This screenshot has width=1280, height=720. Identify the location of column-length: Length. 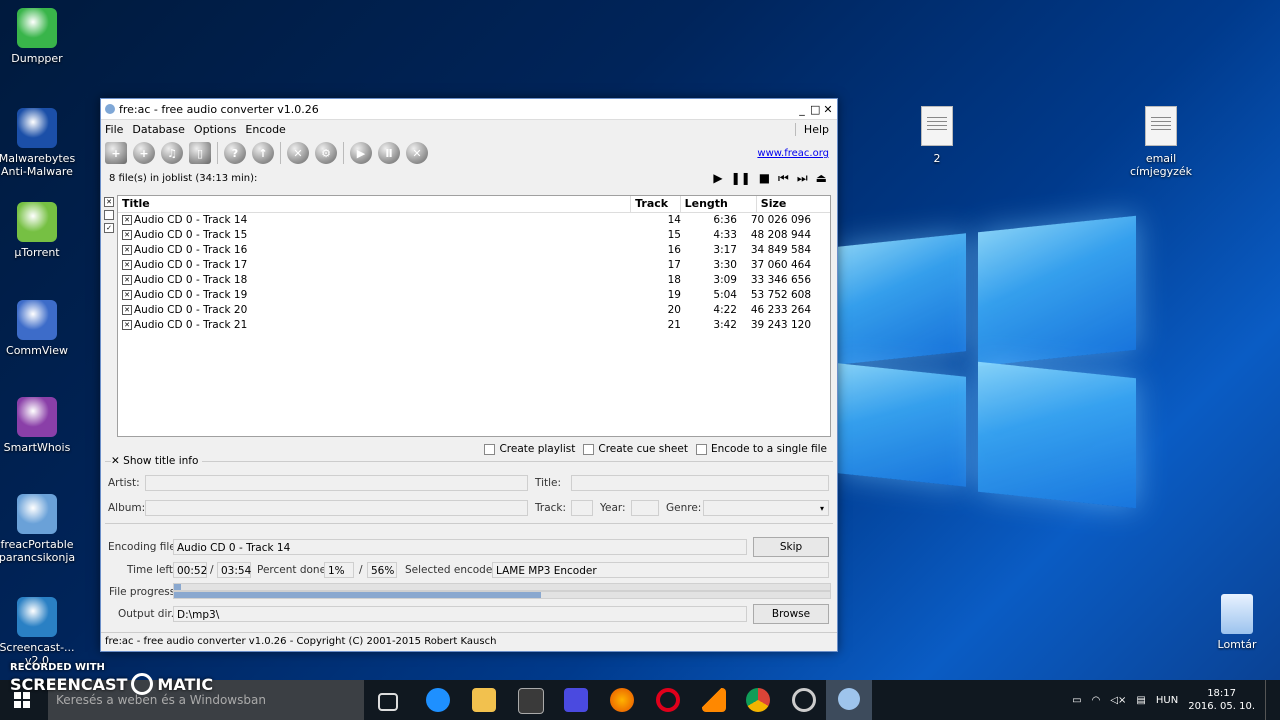
(719, 204).